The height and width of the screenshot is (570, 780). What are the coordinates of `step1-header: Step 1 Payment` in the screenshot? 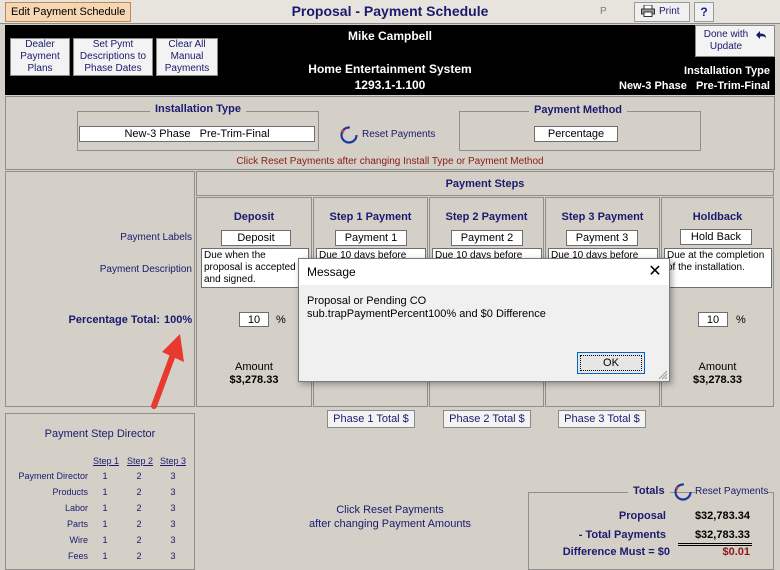 It's located at (370, 217).